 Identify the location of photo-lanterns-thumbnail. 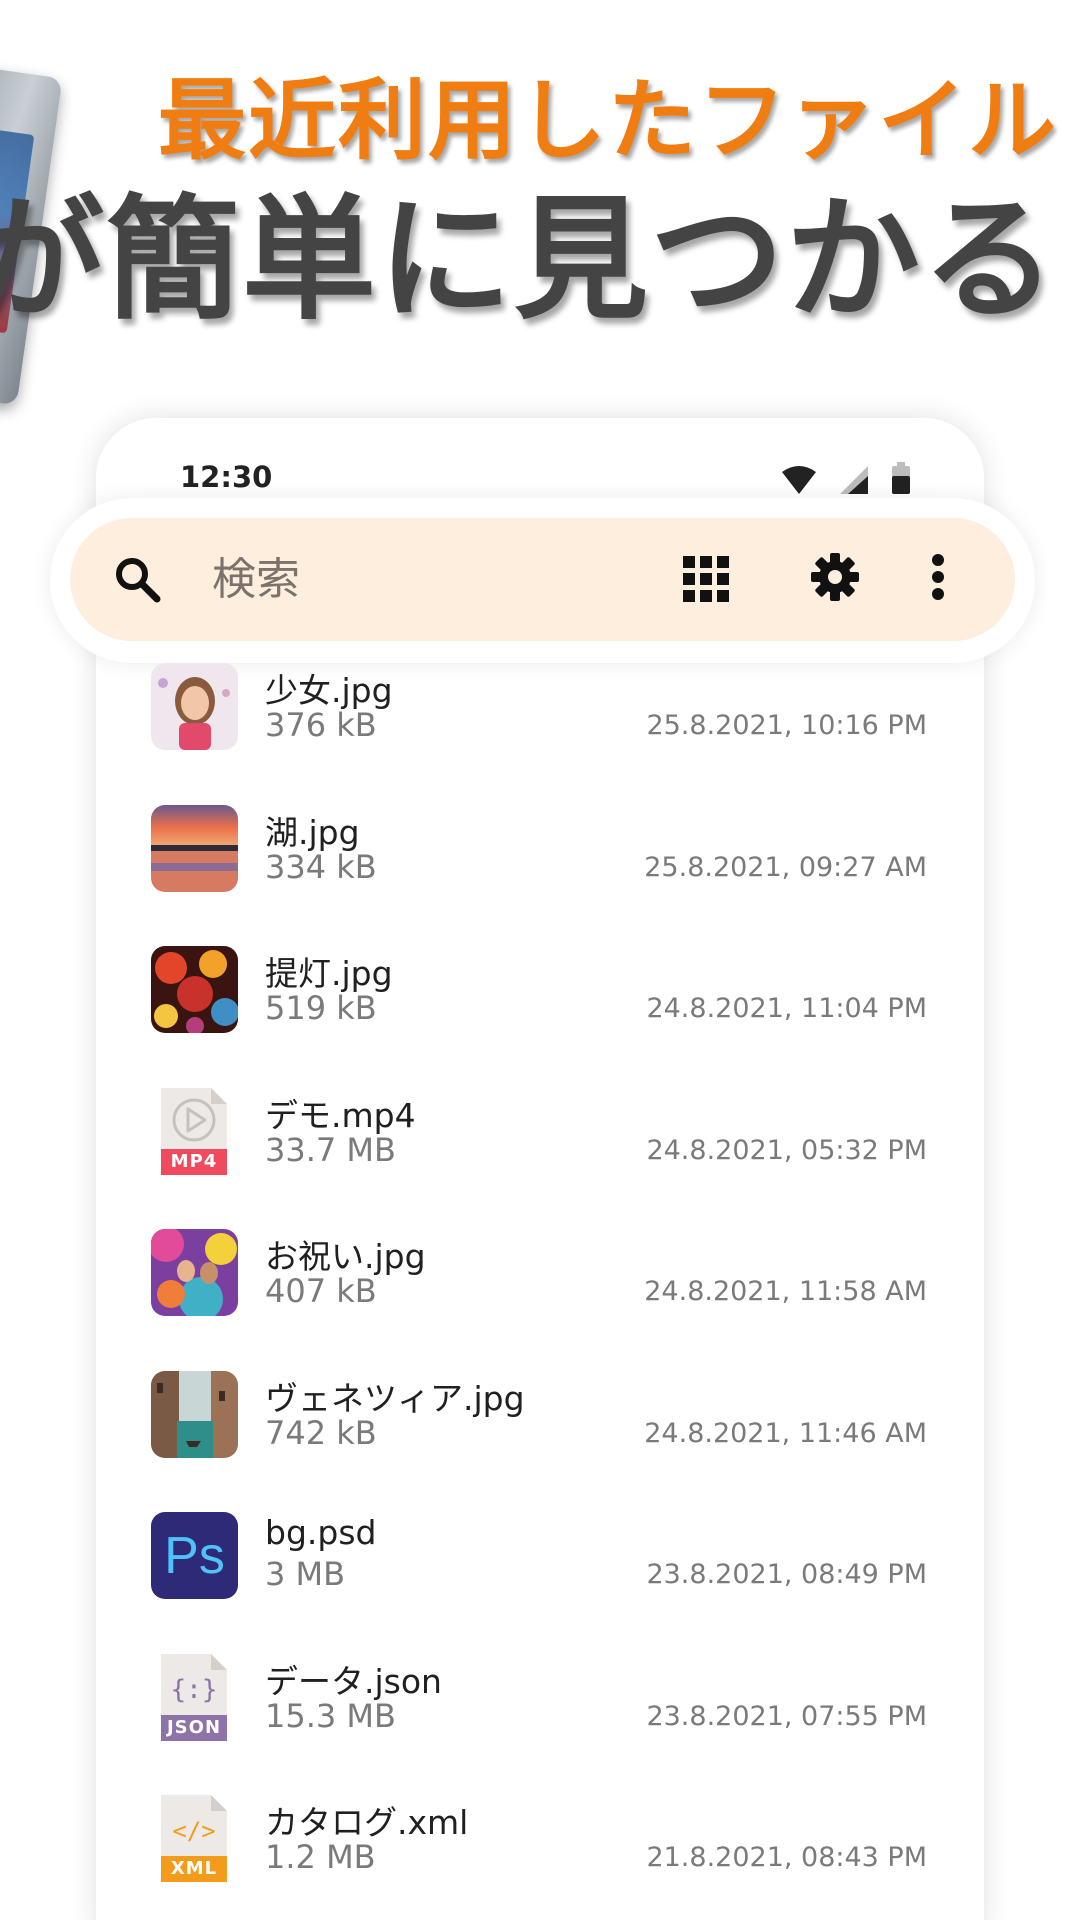
(194, 989).